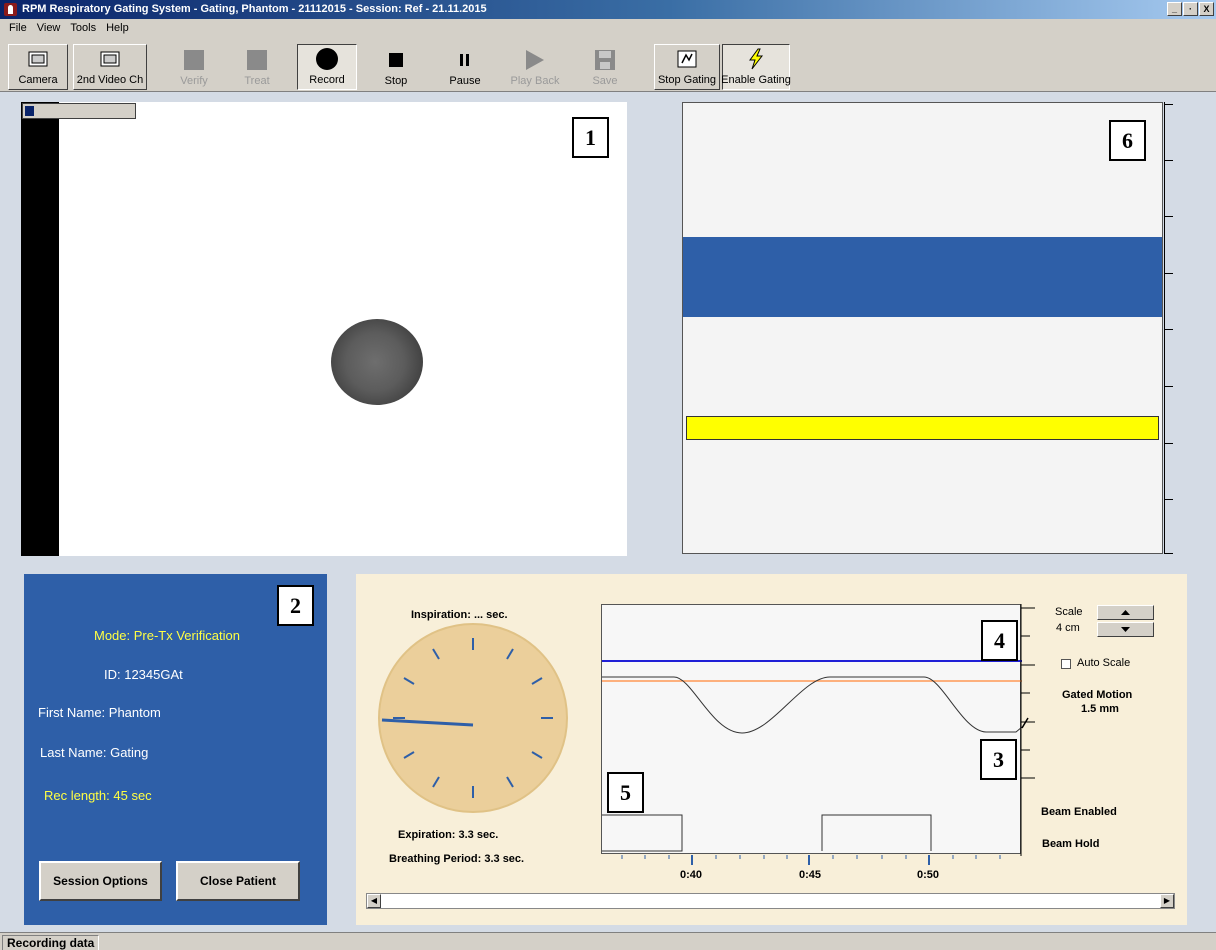 The image size is (1216, 950). I want to click on scale-up-button, so click(1125, 612).